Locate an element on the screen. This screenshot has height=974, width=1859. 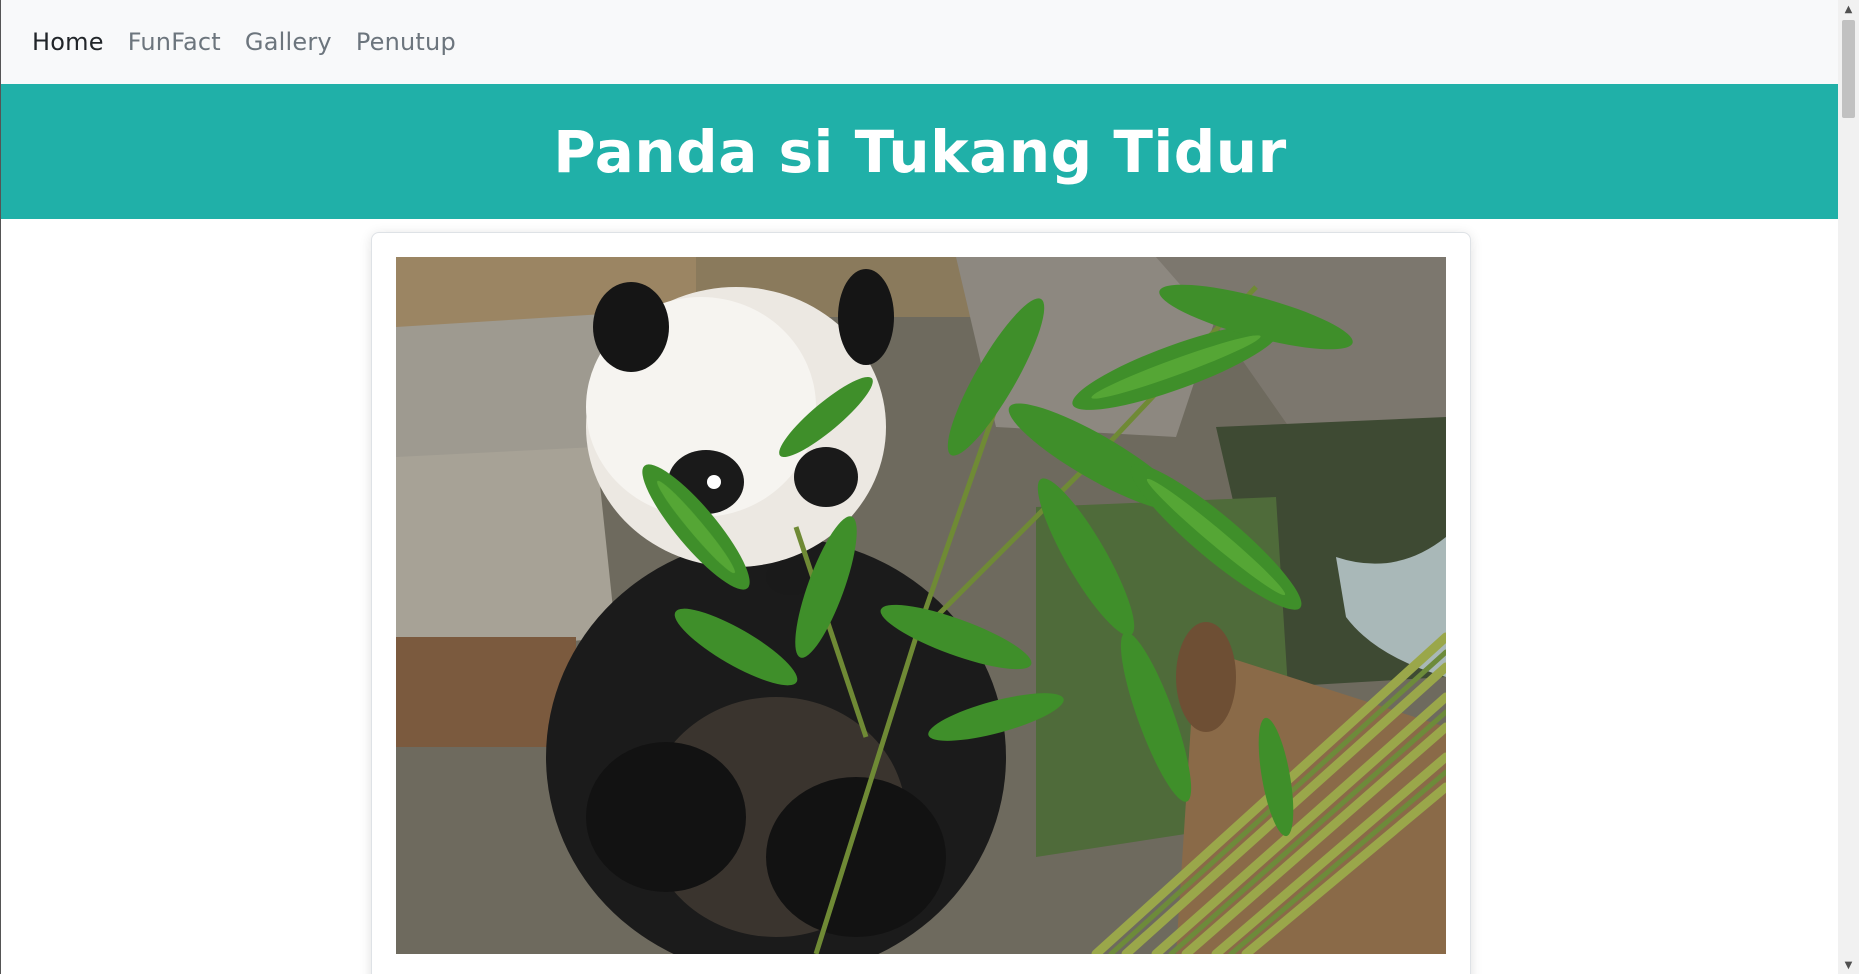
page-title: Panda si Tukang Tidur is located at coordinates (920, 151).